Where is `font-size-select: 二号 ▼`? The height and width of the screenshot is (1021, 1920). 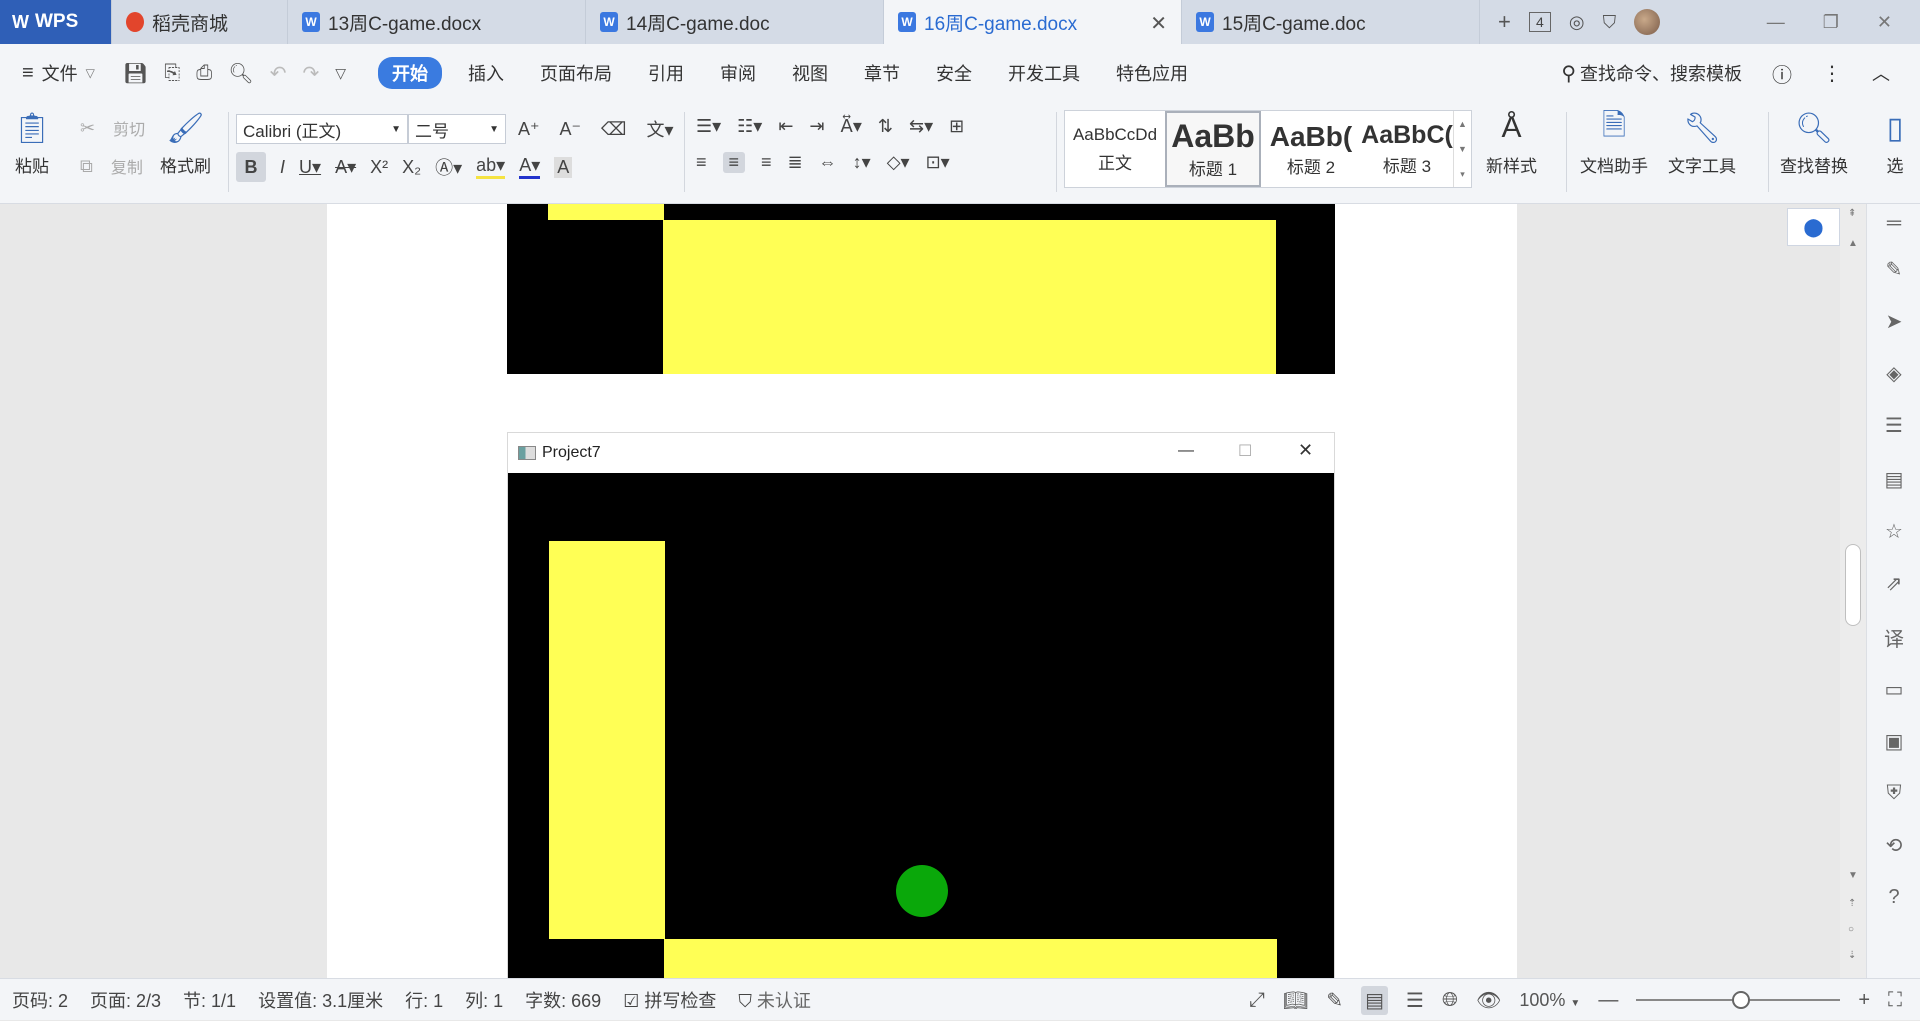
font-size-select: 二号 ▼ is located at coordinates (457, 129).